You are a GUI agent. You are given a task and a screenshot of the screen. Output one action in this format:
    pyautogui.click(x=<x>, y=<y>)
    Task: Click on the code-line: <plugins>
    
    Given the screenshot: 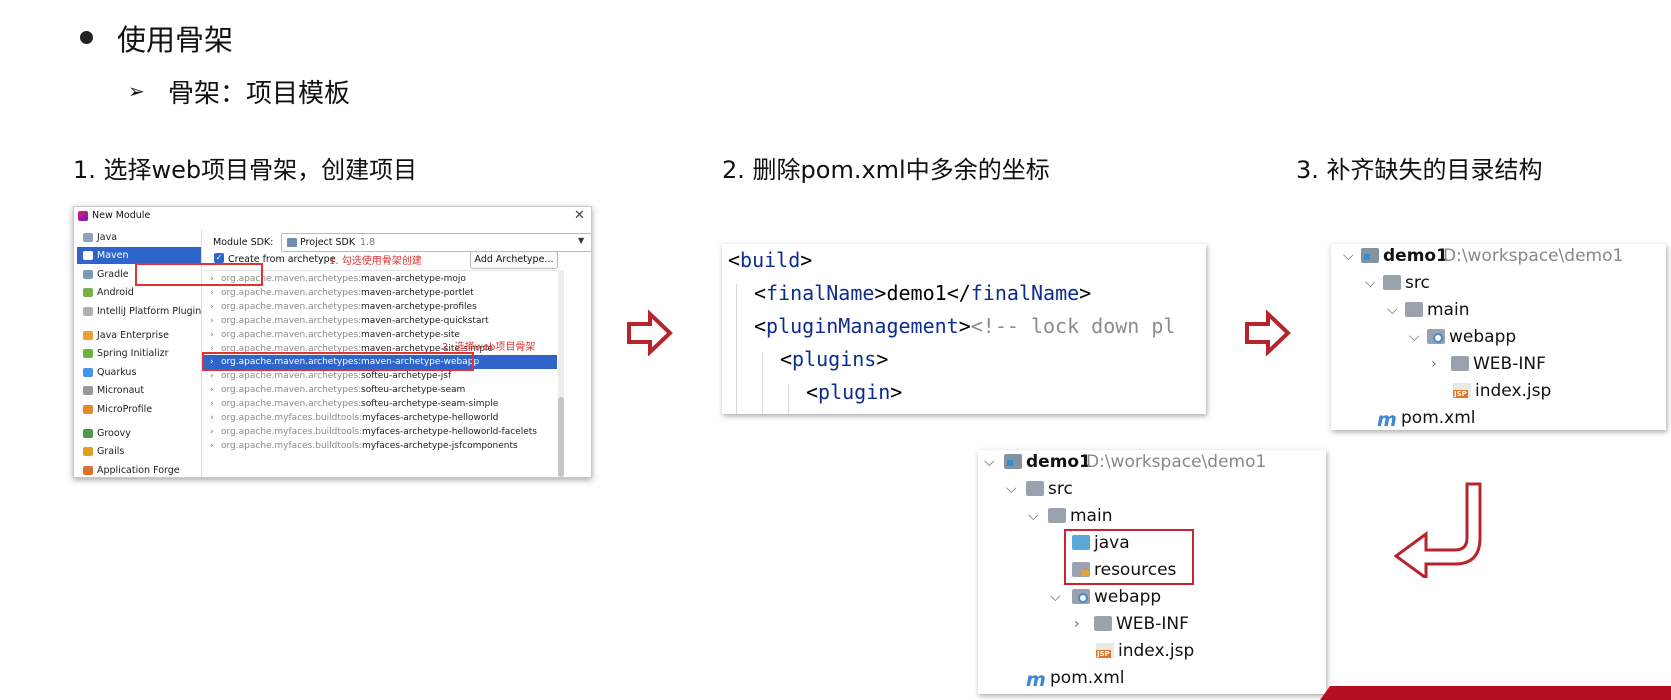 What is the action you would take?
    pyautogui.click(x=834, y=359)
    